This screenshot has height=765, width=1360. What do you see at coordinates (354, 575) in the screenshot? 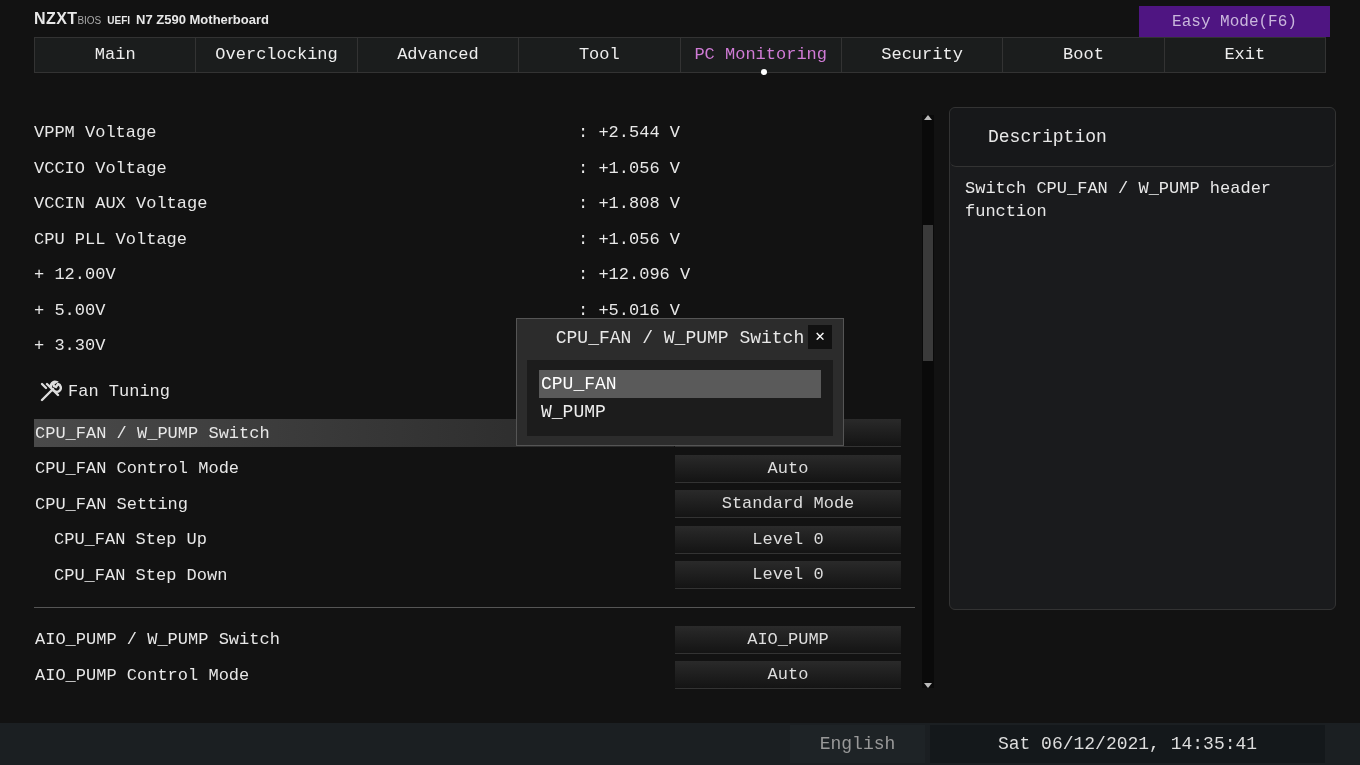
I see `setting-row: CPU_FAN Step Down` at bounding box center [354, 575].